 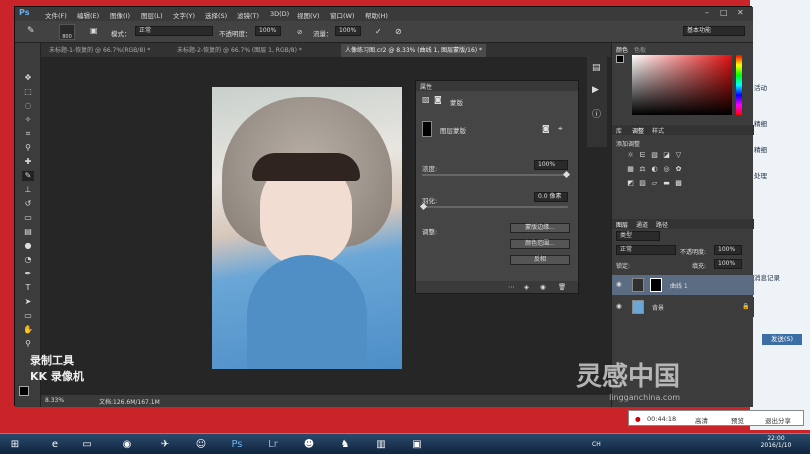 What do you see at coordinates (646, 250) in the screenshot?
I see `blend-mode-select: 正常` at bounding box center [646, 250].